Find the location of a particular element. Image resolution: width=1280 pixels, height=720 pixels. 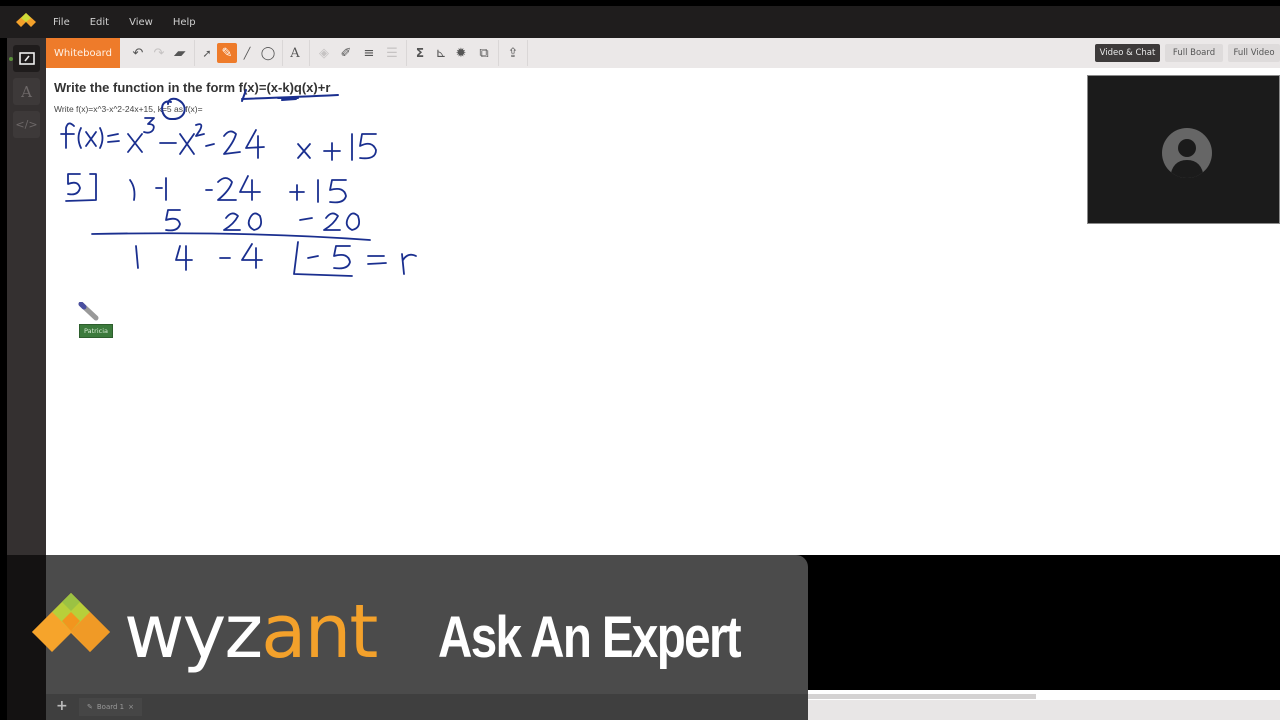

line-icon: ╱ is located at coordinates (247, 53).